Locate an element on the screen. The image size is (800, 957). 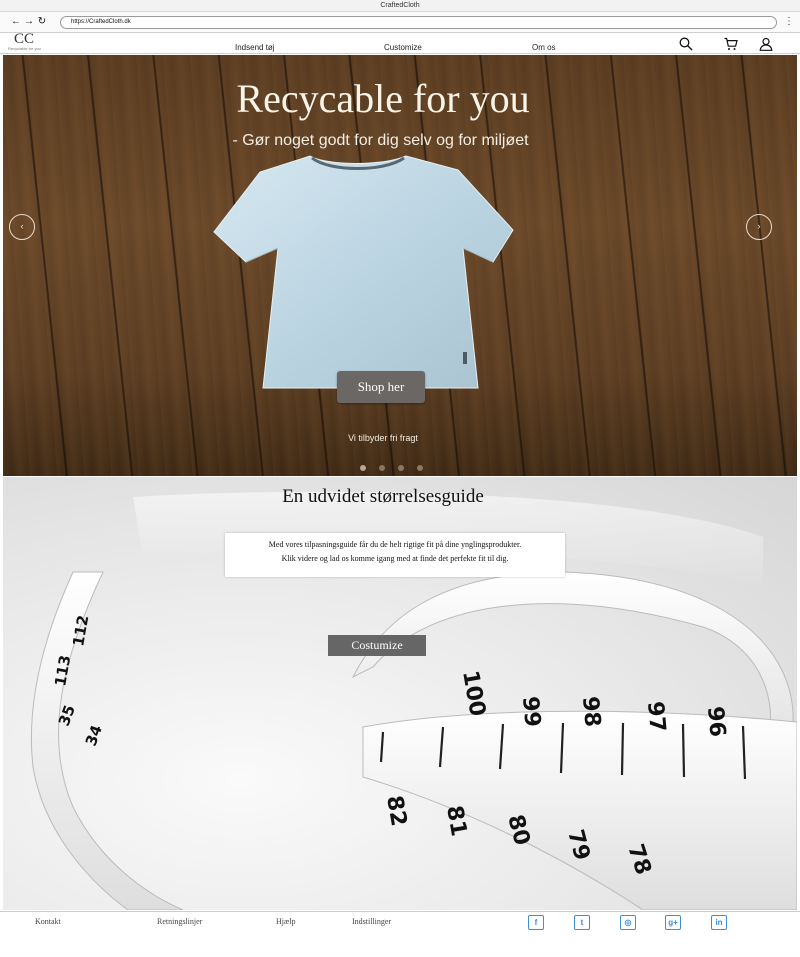
search-icon is located at coordinates (686, 44).